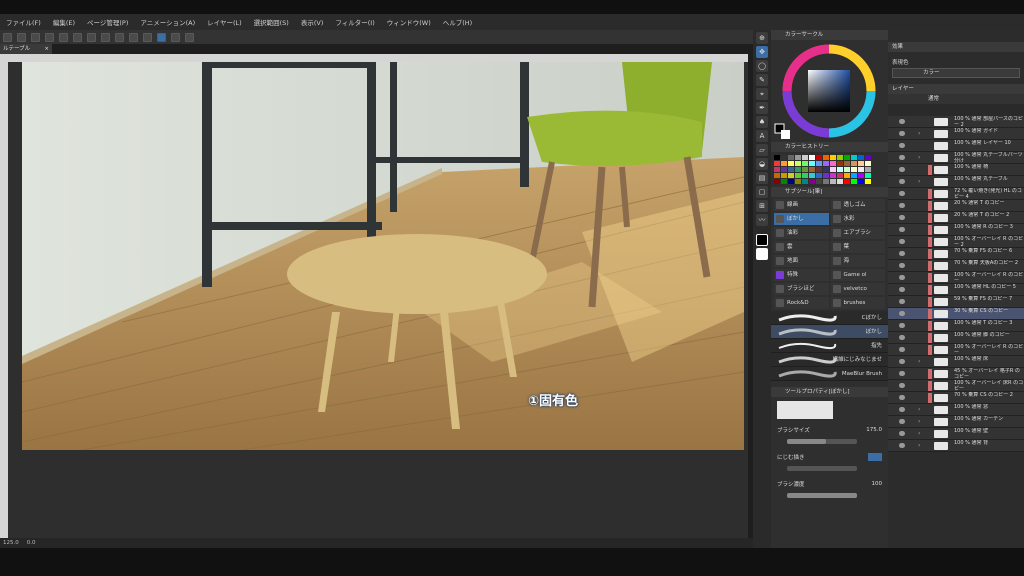 The width and height of the screenshot is (1024, 576). Describe the element at coordinates (829, 374) in the screenshot. I see `brush-item: MaeBlur Brush` at that location.